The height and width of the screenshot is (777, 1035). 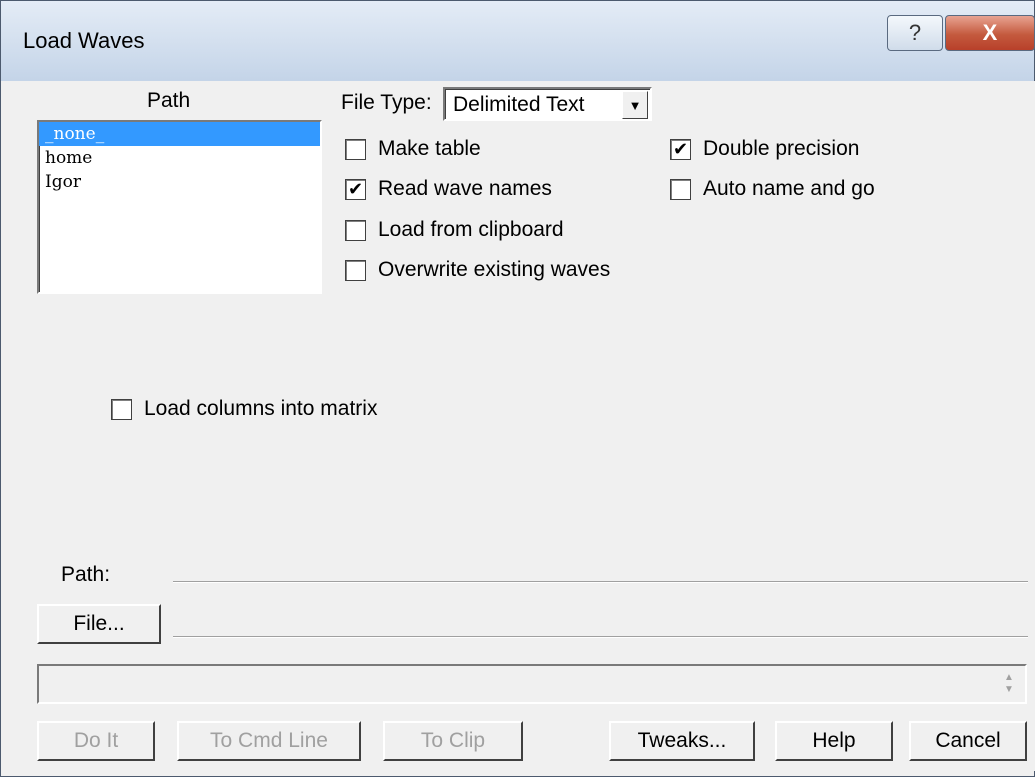 What do you see at coordinates (600, 637) in the screenshot?
I see `file-display-line` at bounding box center [600, 637].